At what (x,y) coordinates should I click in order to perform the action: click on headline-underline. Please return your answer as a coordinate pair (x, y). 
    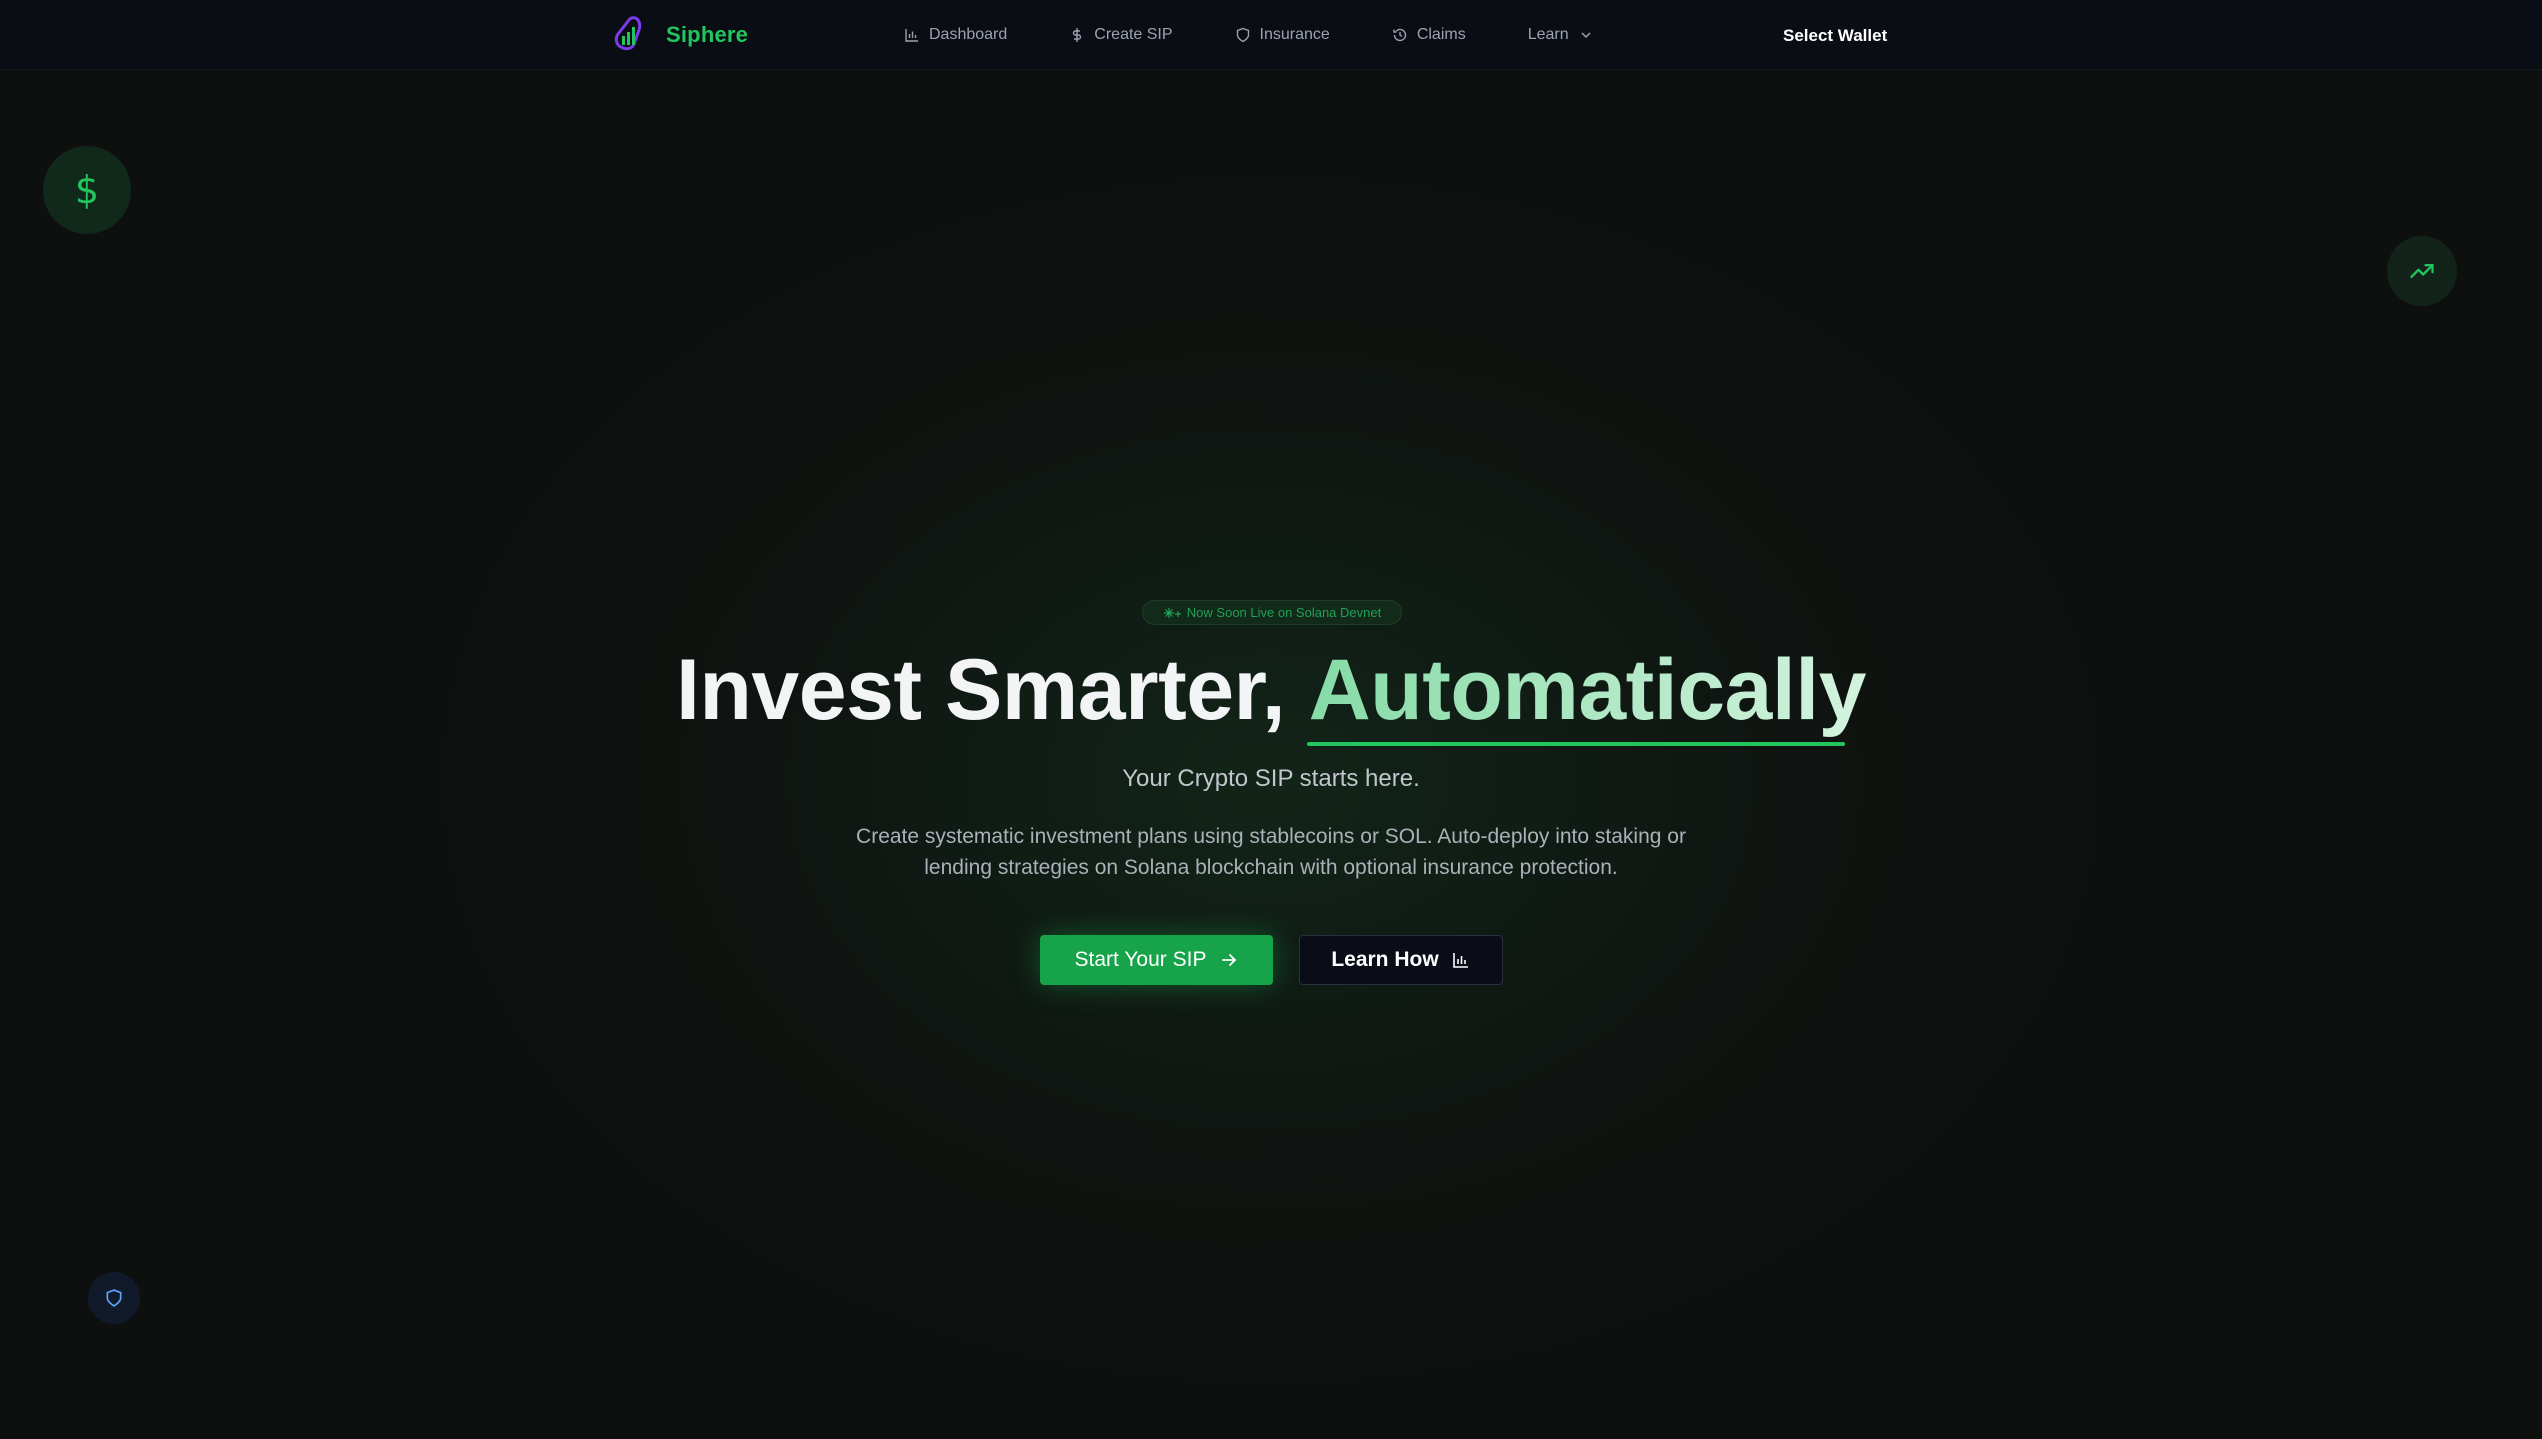
    Looking at the image, I should click on (1576, 744).